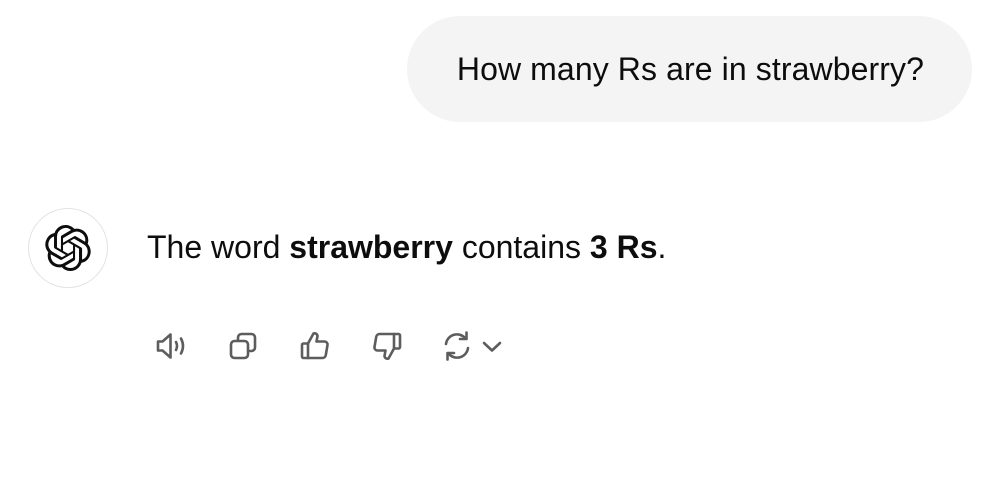 This screenshot has width=1000, height=478. I want to click on assistant-message: The word strawberry contains 3 Rs., so click(406, 247).